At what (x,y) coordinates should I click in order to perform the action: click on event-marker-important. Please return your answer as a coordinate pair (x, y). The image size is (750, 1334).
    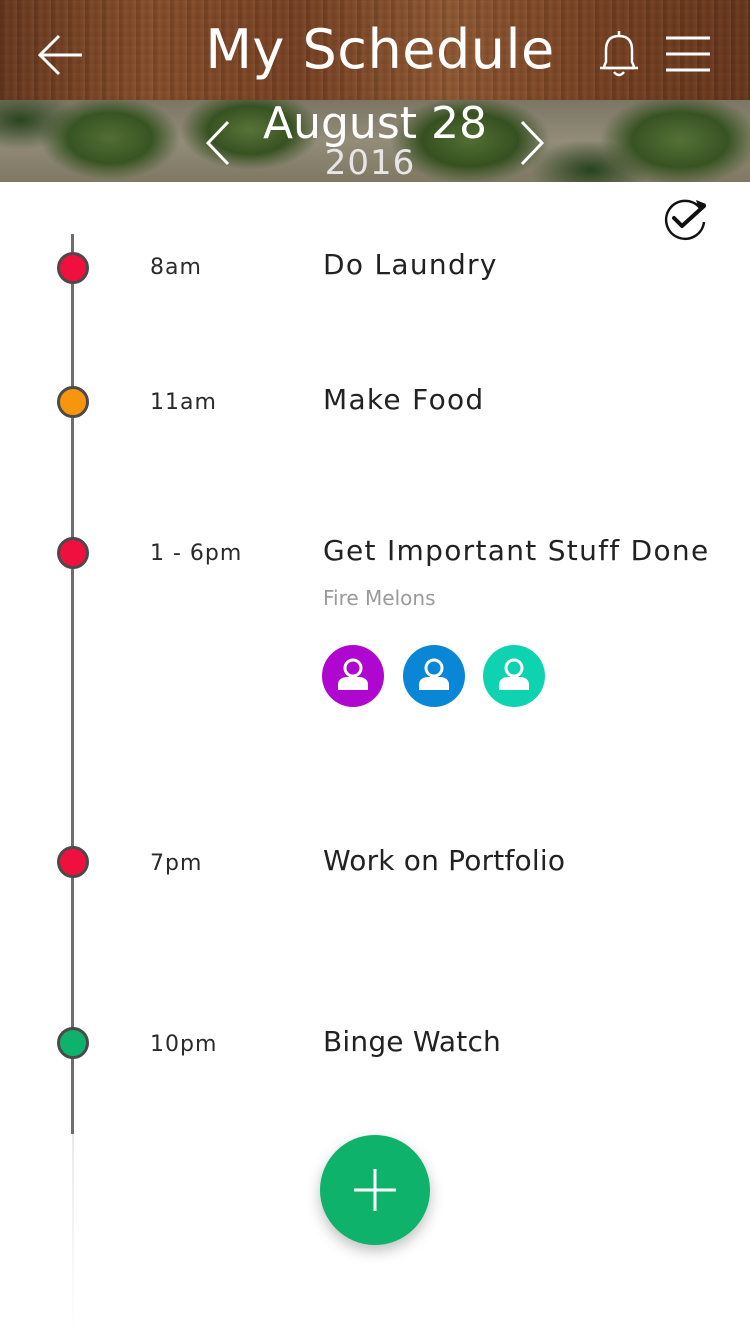
    Looking at the image, I should click on (73, 553).